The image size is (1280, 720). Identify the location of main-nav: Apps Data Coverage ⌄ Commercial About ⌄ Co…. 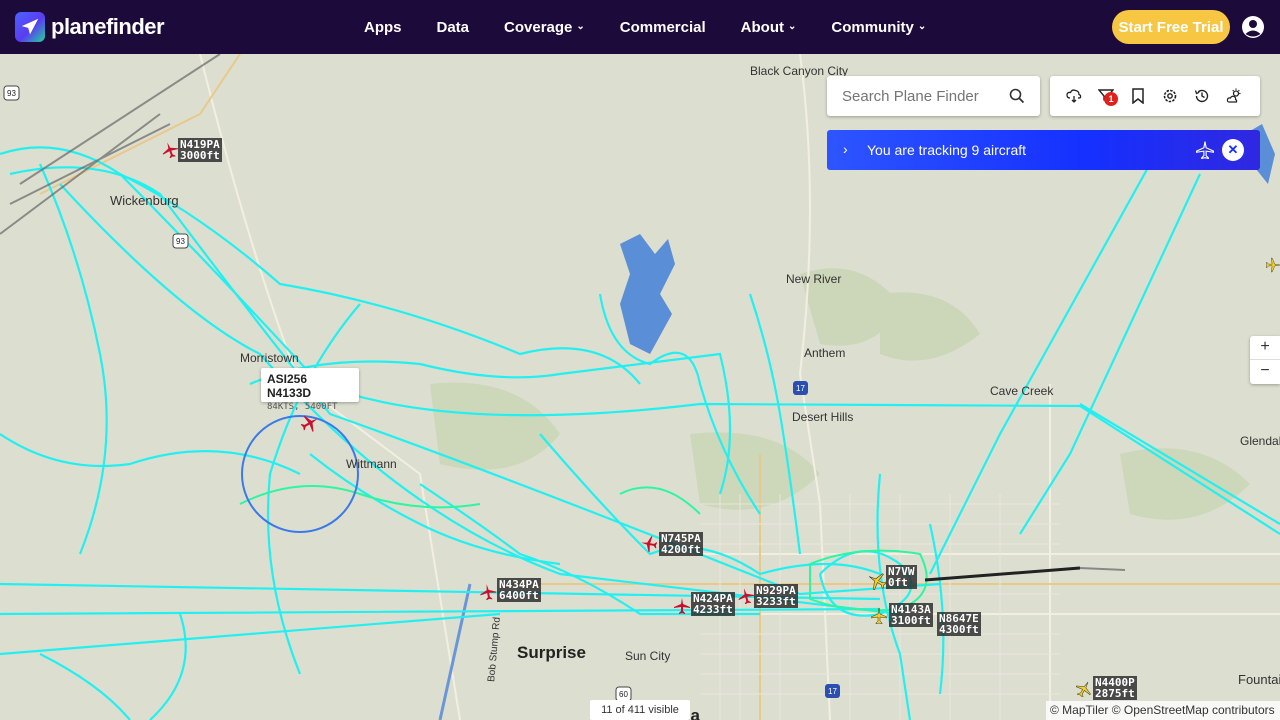
(662, 27).